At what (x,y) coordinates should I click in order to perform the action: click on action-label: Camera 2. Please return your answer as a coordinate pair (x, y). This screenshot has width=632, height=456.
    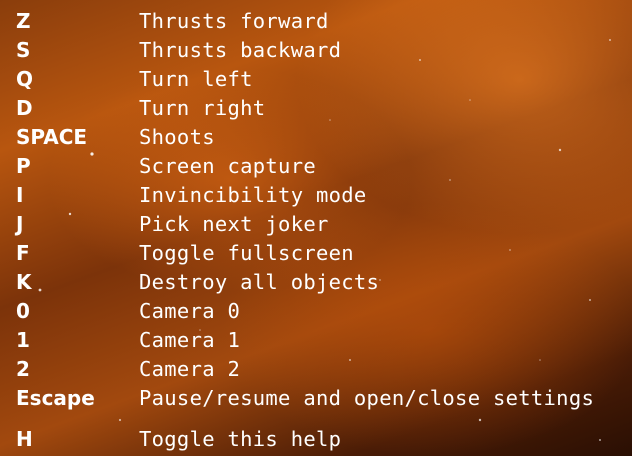
    Looking at the image, I should click on (190, 369).